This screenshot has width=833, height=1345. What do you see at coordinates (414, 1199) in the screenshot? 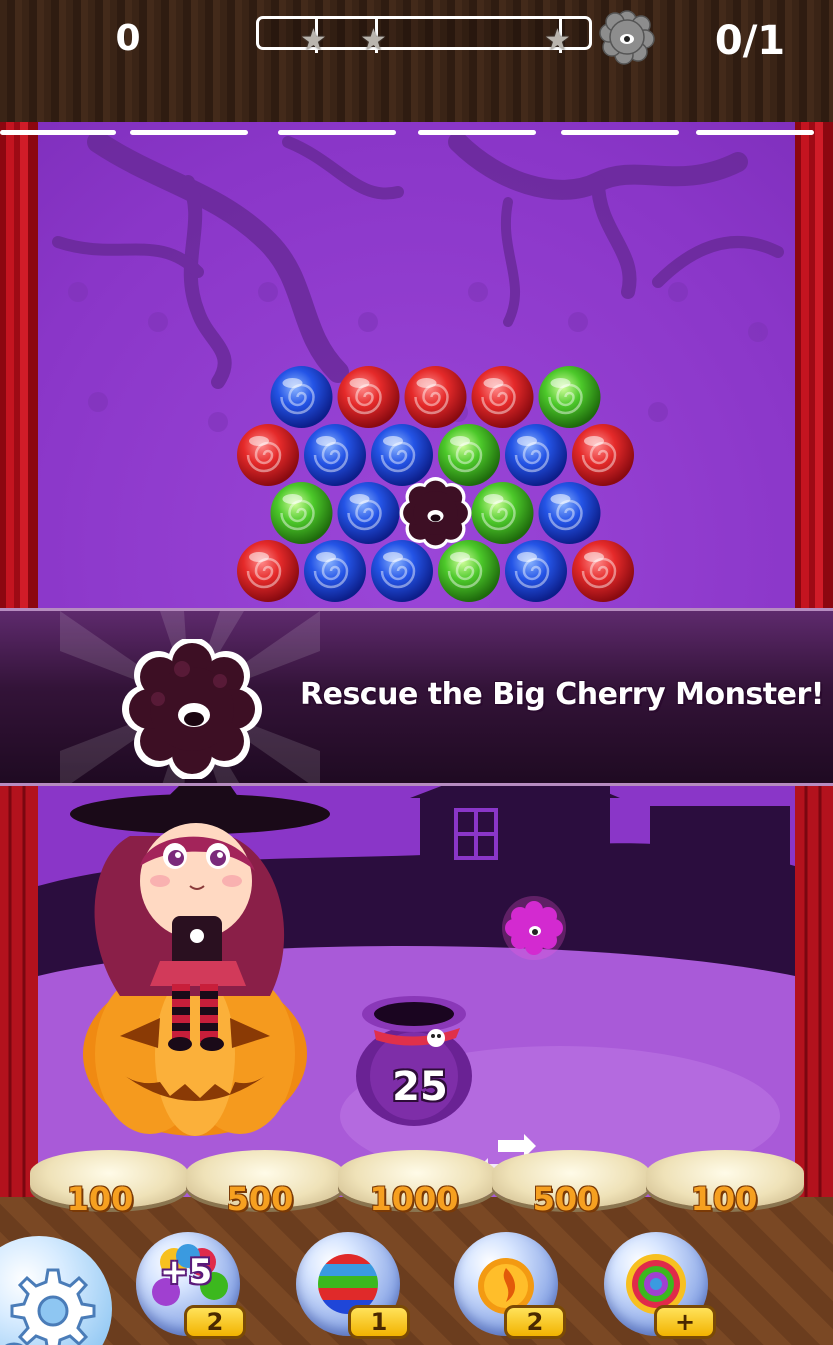
I see `score-pad-value: 1000` at bounding box center [414, 1199].